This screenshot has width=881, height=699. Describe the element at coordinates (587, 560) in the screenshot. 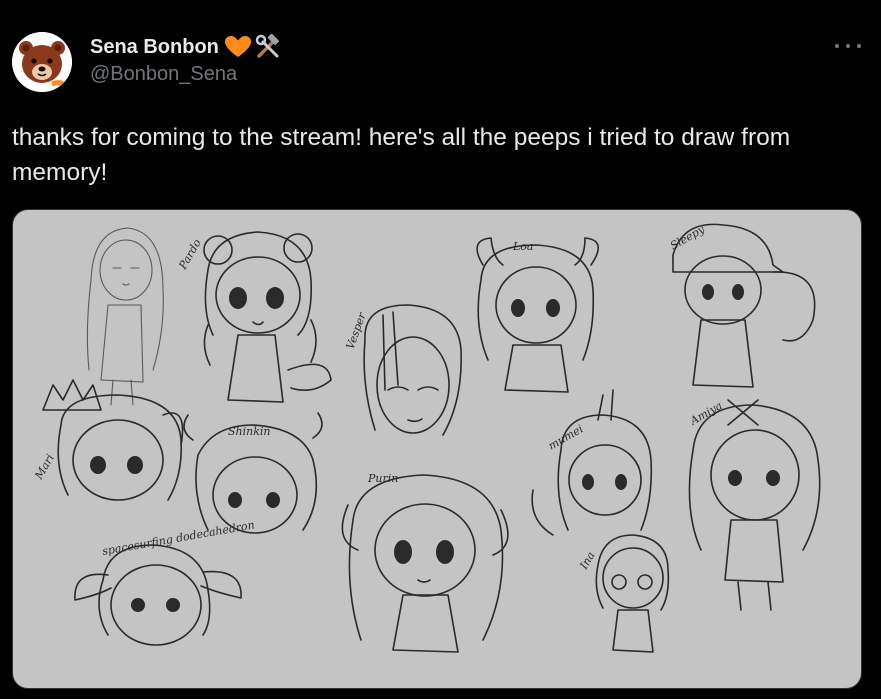

I see `svg-text: Ina` at that location.